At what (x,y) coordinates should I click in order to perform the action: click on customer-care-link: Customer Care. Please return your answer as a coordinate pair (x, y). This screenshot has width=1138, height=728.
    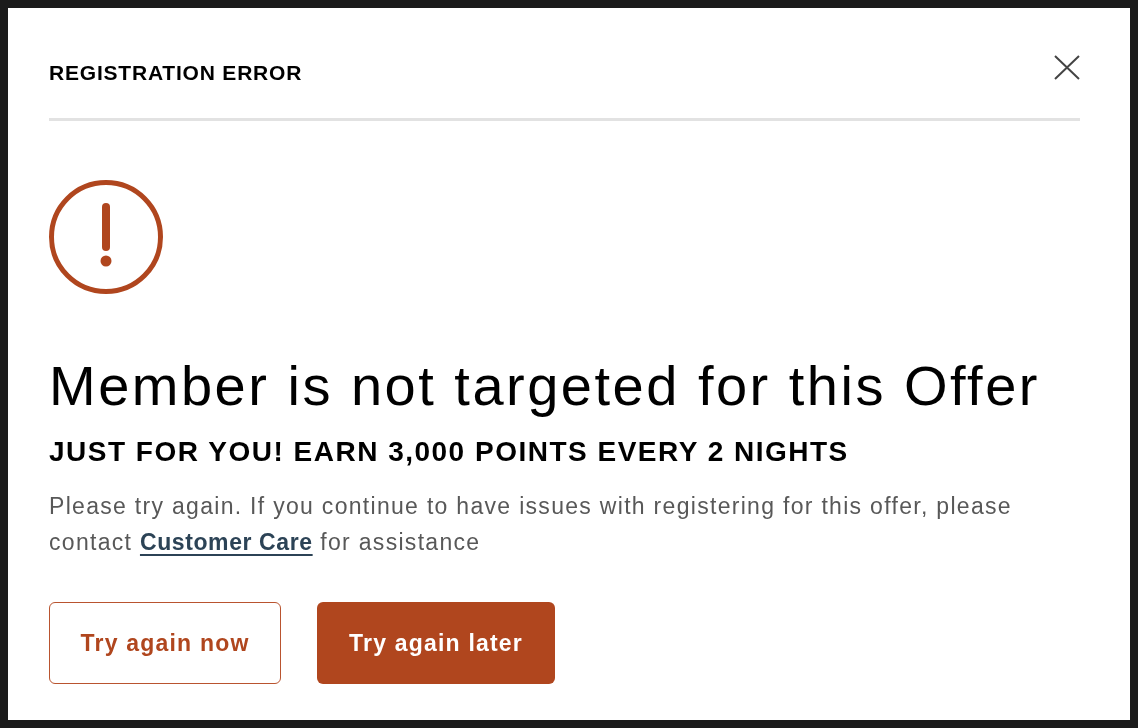
    Looking at the image, I should click on (226, 542).